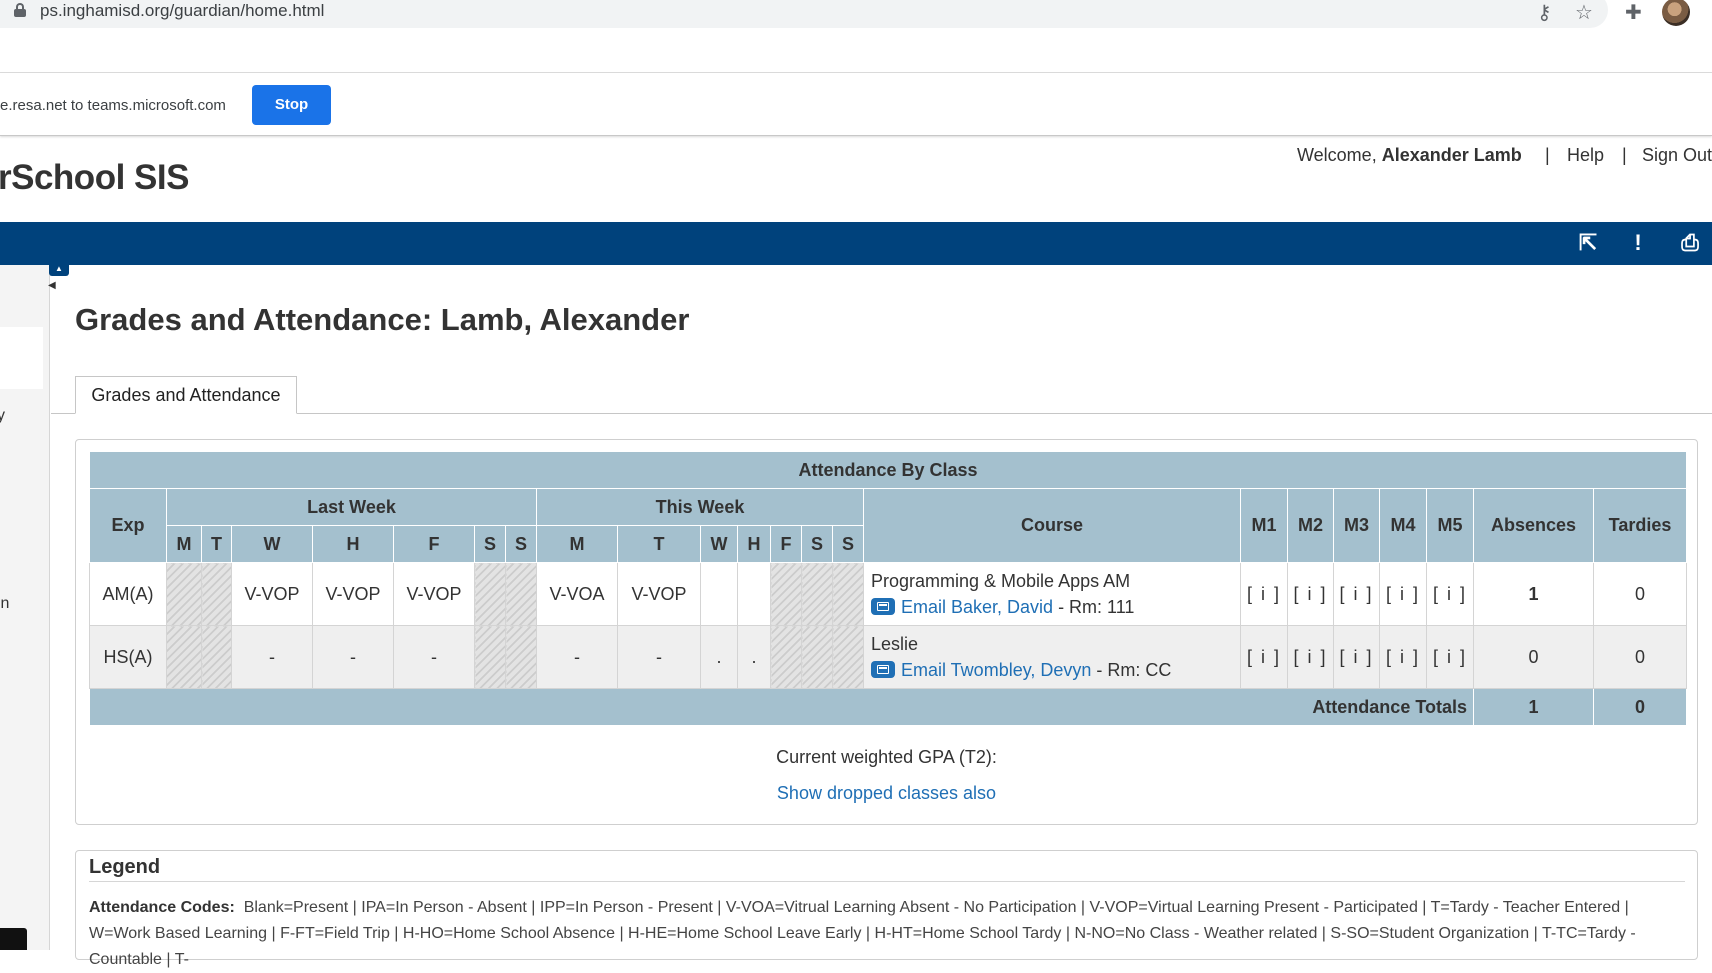  Describe the element at coordinates (20, 10) in the screenshot. I see `lock-icon` at that location.